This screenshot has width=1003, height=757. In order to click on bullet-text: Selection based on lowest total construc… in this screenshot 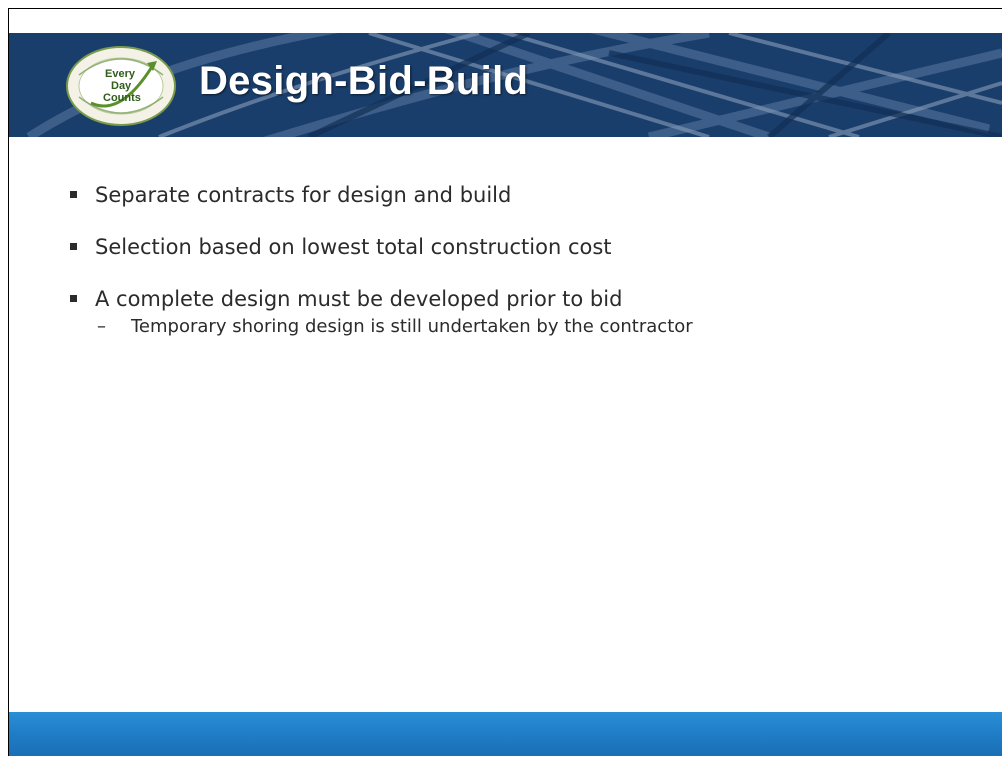, I will do `click(353, 247)`.